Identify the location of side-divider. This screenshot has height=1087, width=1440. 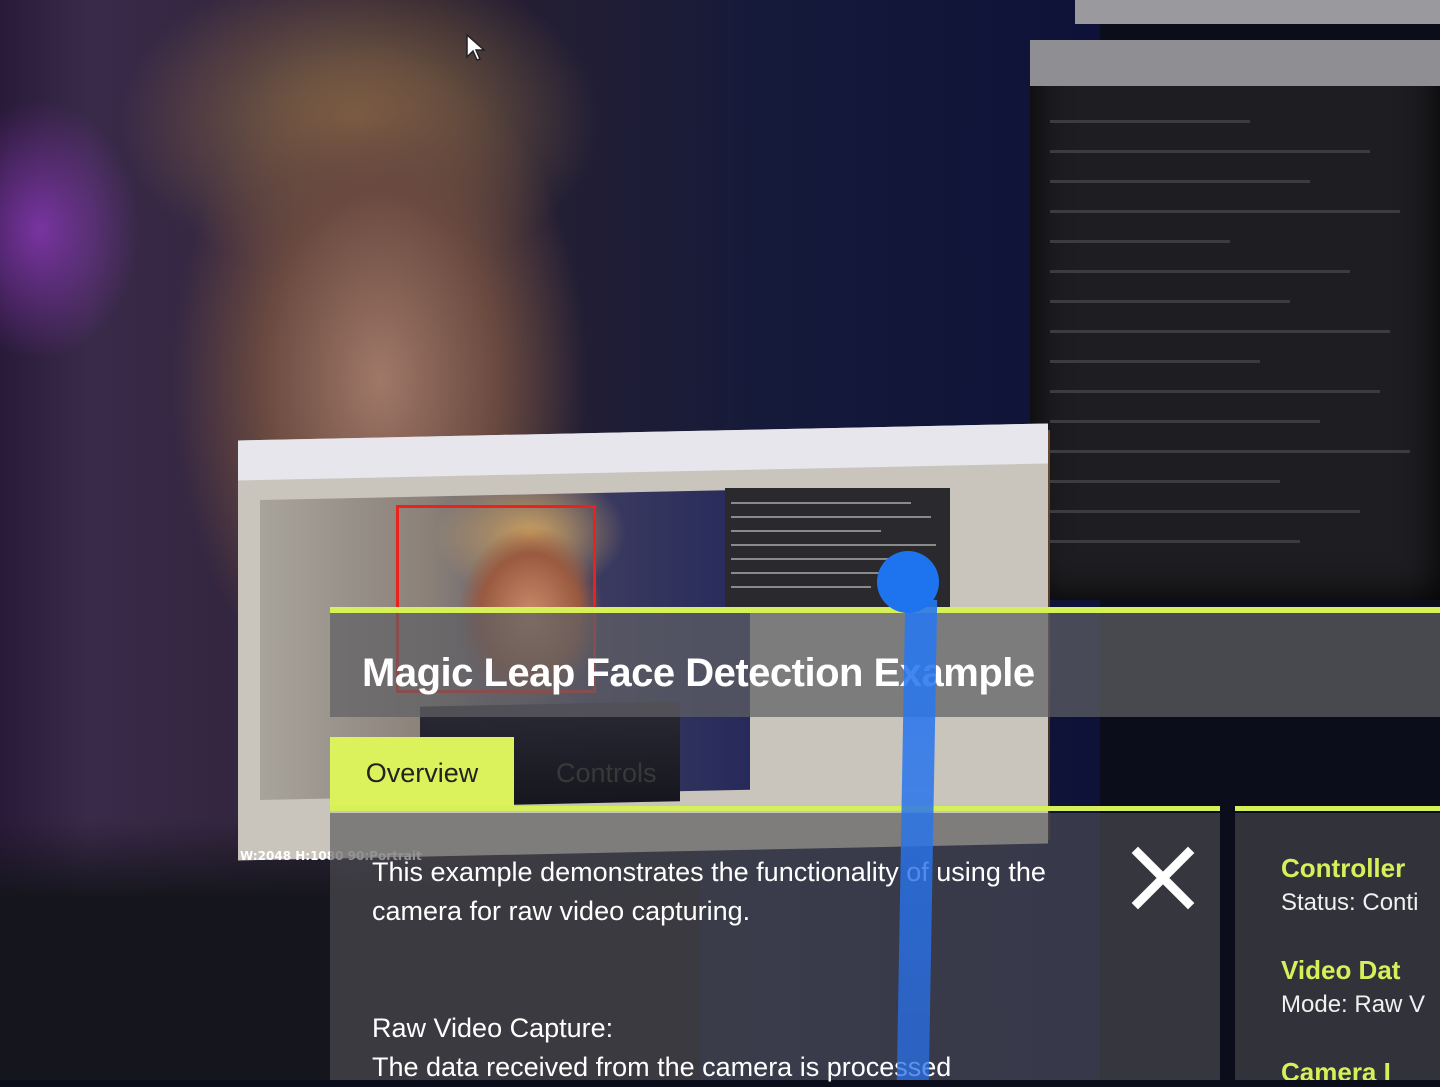
(1337, 808).